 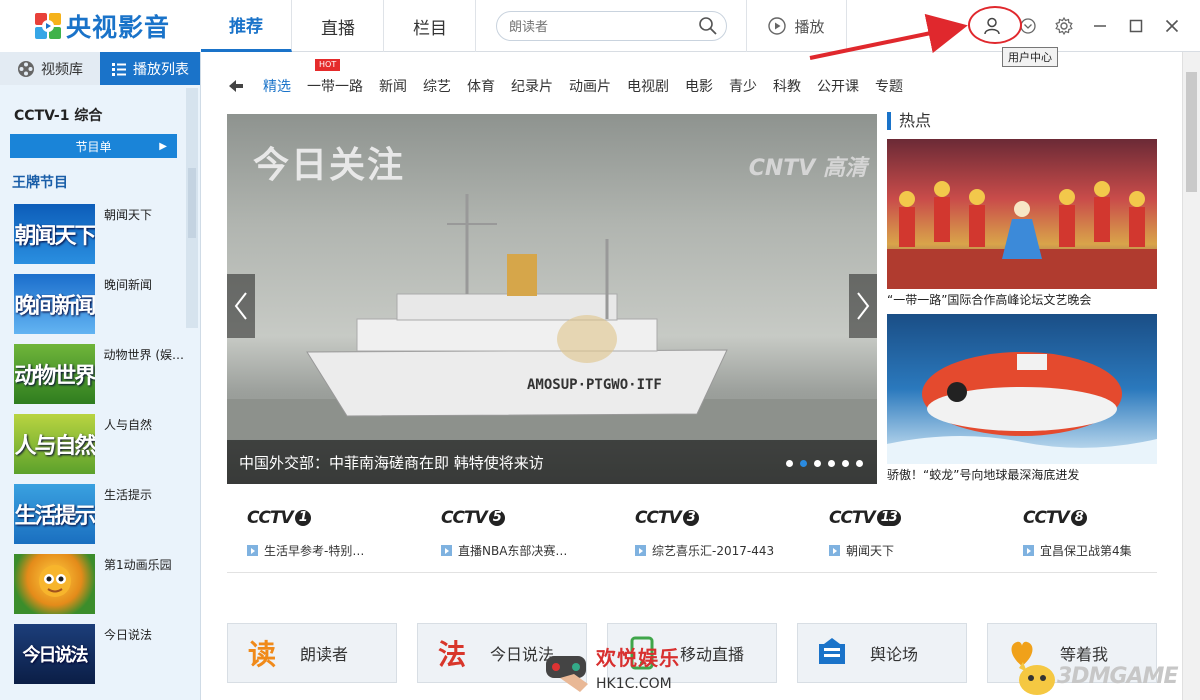 What do you see at coordinates (99, 519) in the screenshot?
I see `program-item: 生活提示 生活提示` at bounding box center [99, 519].